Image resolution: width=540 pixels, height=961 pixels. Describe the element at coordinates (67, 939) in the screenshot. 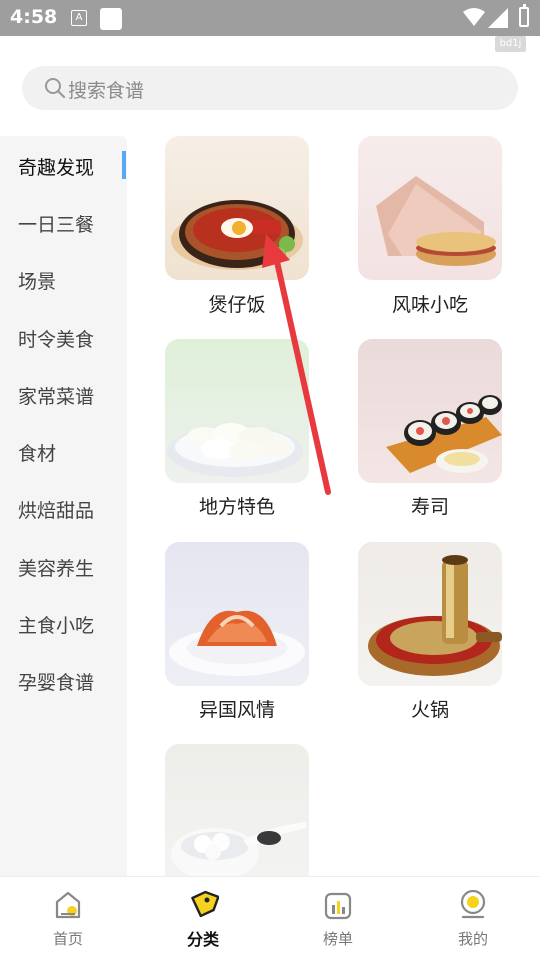

I see `tab-home-label: 首页` at that location.